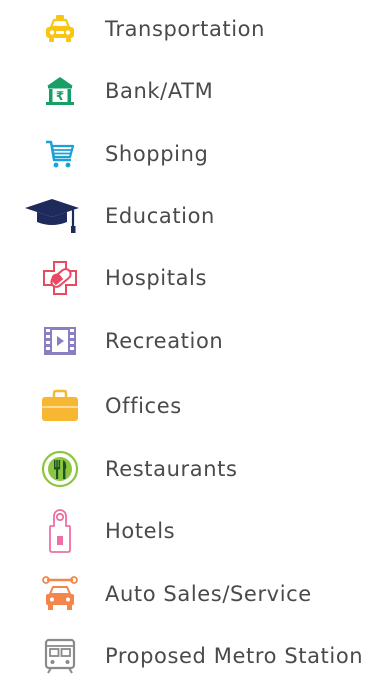 The height and width of the screenshot is (679, 385). Describe the element at coordinates (192, 406) in the screenshot. I see `legend-item-offices: Offices` at that location.